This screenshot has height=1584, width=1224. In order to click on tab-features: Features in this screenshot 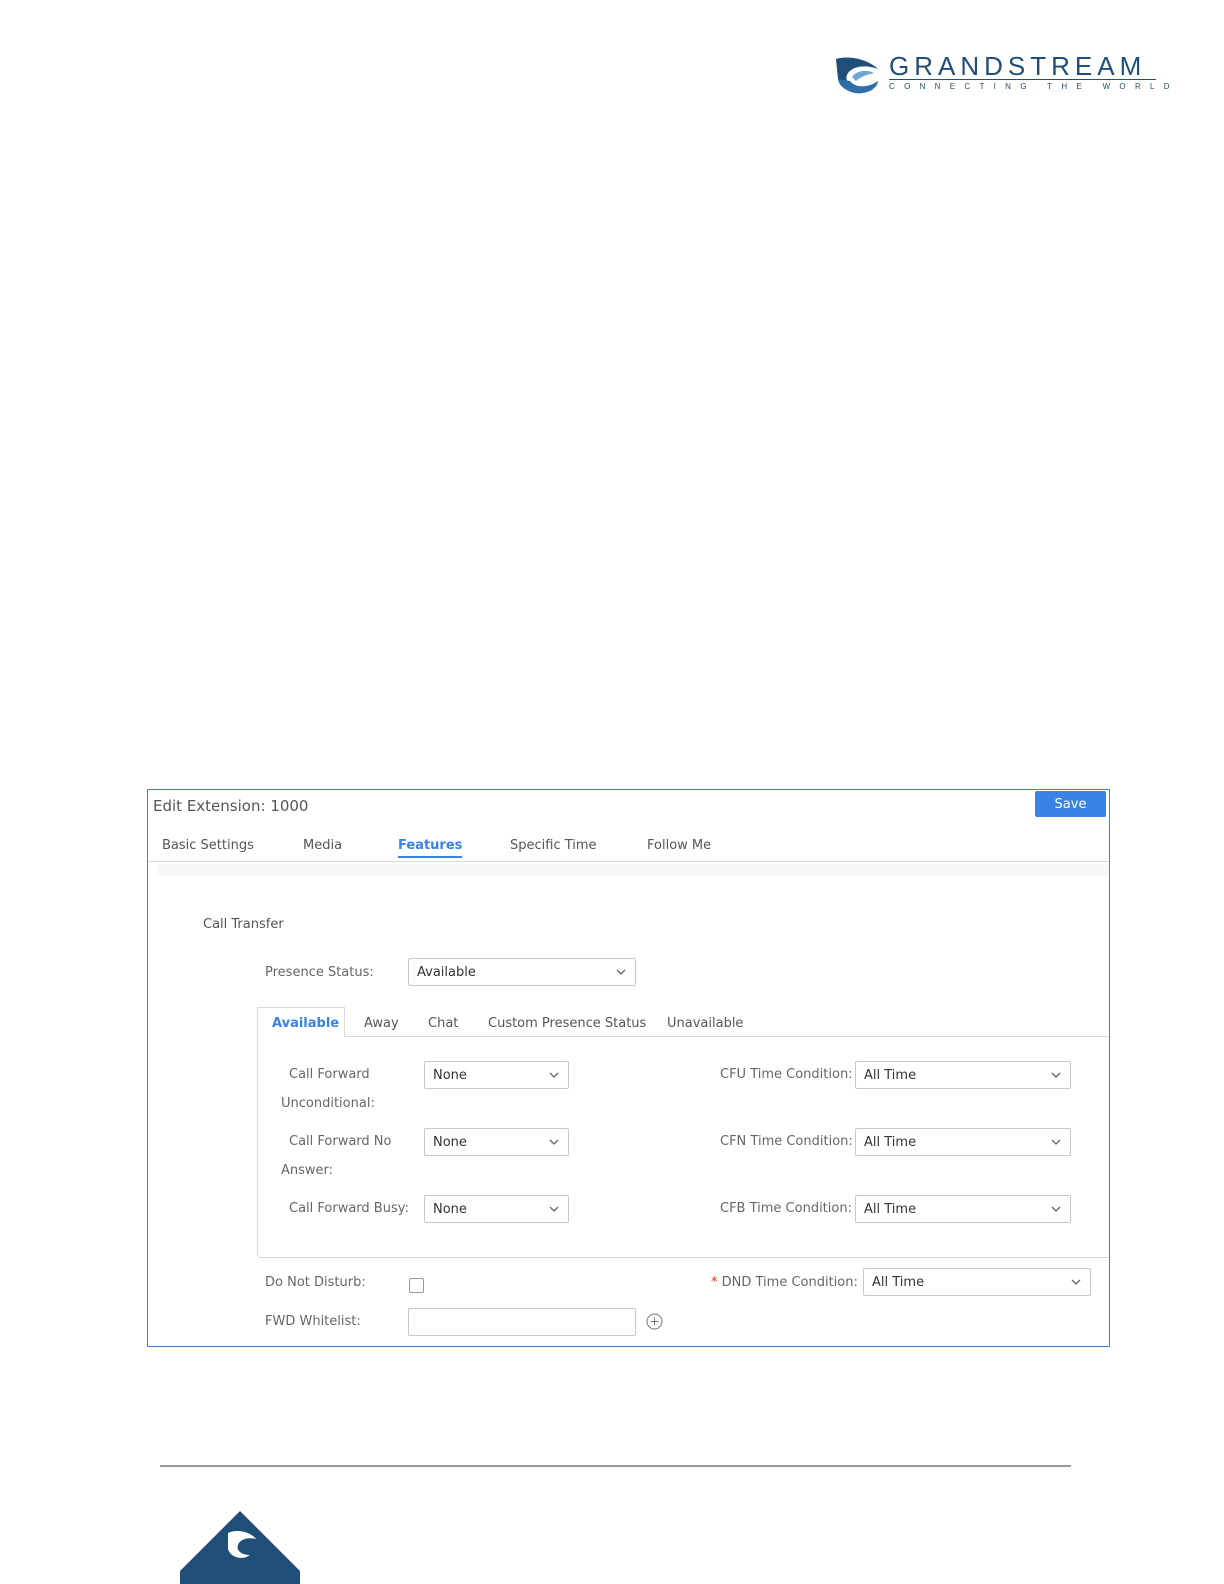, I will do `click(430, 848)`.